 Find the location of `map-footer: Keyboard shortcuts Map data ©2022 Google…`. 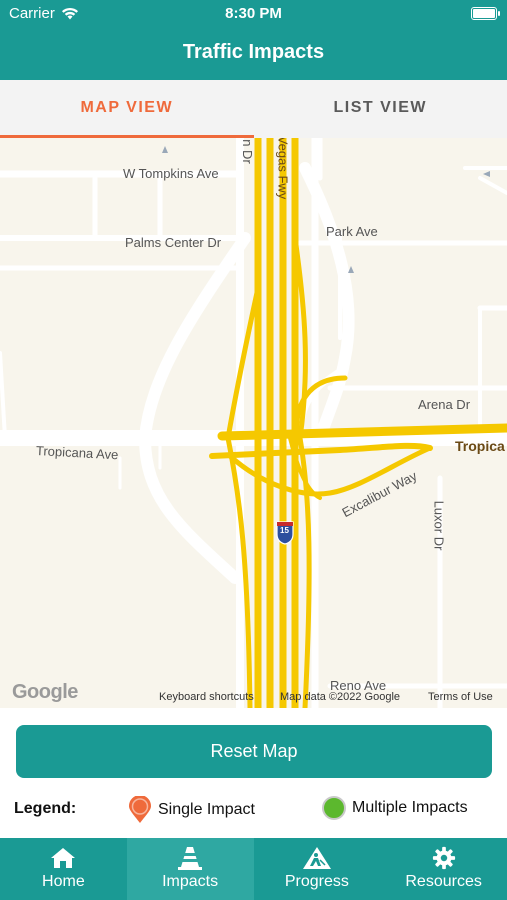

map-footer: Keyboard shortcuts Map data ©2022 Google… is located at coordinates (253, 698).